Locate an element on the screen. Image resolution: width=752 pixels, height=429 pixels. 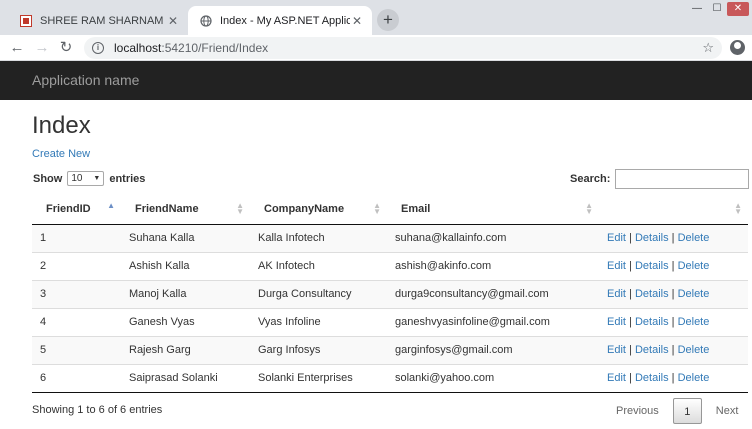
browser-tab-index: Index - My ASP.NET Application ✕ is located at coordinates (280, 20).